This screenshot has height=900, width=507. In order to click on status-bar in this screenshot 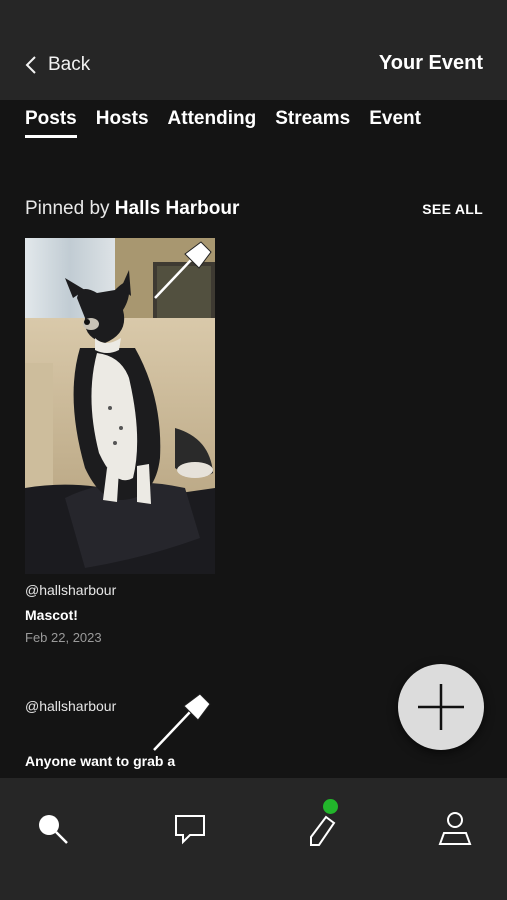, I will do `click(253, 15)`.